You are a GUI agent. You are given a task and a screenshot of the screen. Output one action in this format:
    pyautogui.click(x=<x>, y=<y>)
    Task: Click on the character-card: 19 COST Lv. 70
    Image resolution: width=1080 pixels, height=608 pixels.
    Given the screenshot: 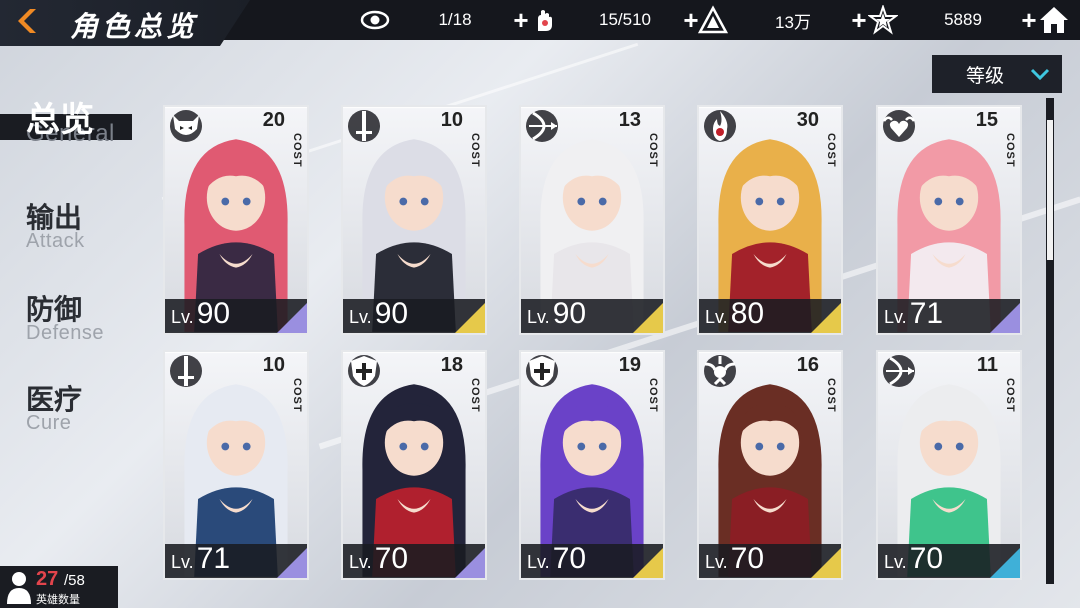 What is the action you would take?
    pyautogui.click(x=592, y=465)
    